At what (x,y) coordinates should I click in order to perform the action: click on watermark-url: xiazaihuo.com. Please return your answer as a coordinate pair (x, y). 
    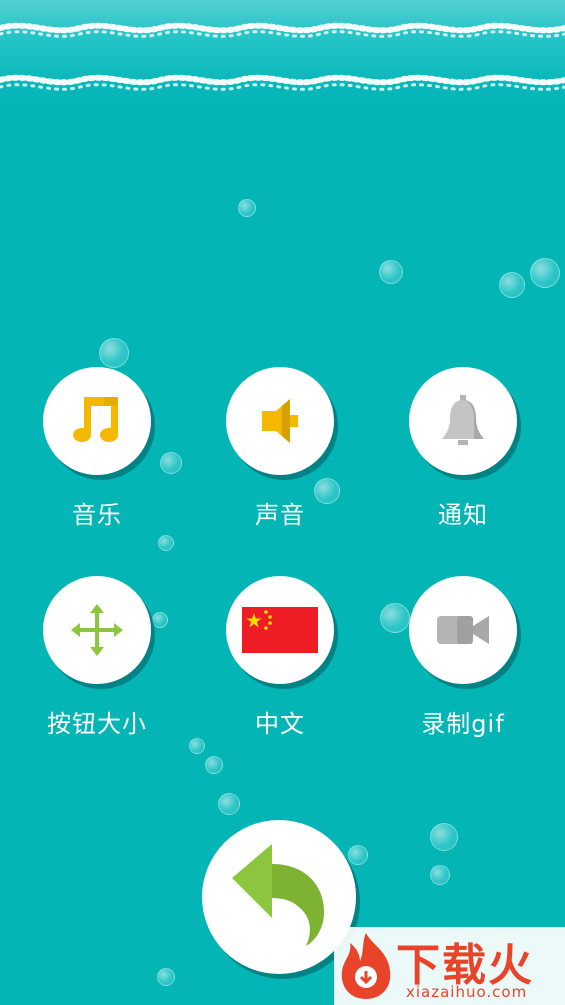
    Looking at the image, I should click on (467, 992).